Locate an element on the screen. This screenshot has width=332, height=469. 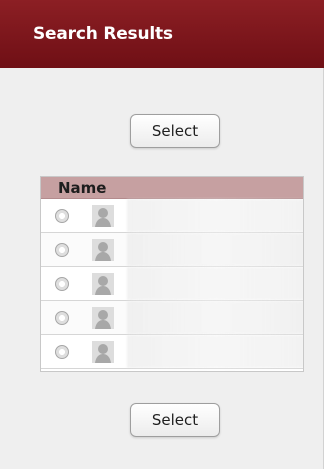
panel-header: Search Results is located at coordinates (162, 34).